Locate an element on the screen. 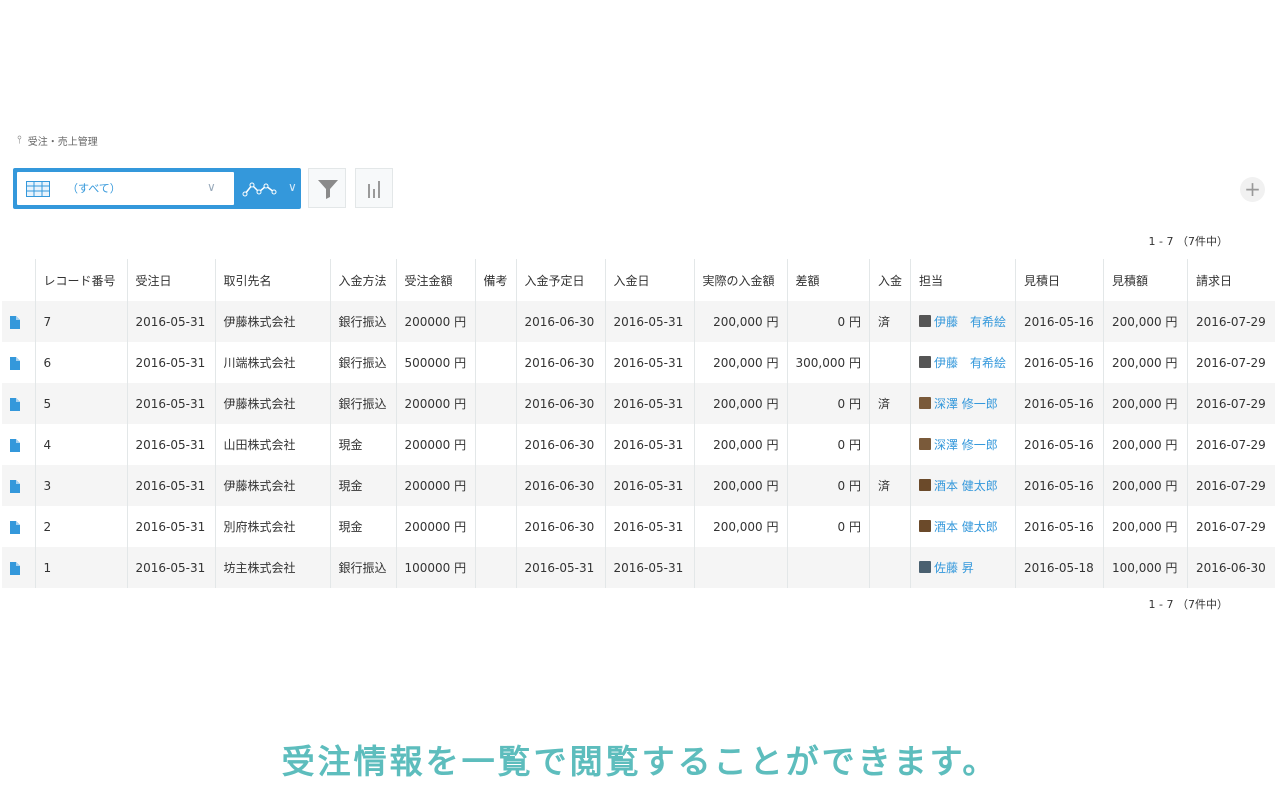 The width and height of the screenshot is (1280, 811). column-header-client: 取引先名 is located at coordinates (273, 280).